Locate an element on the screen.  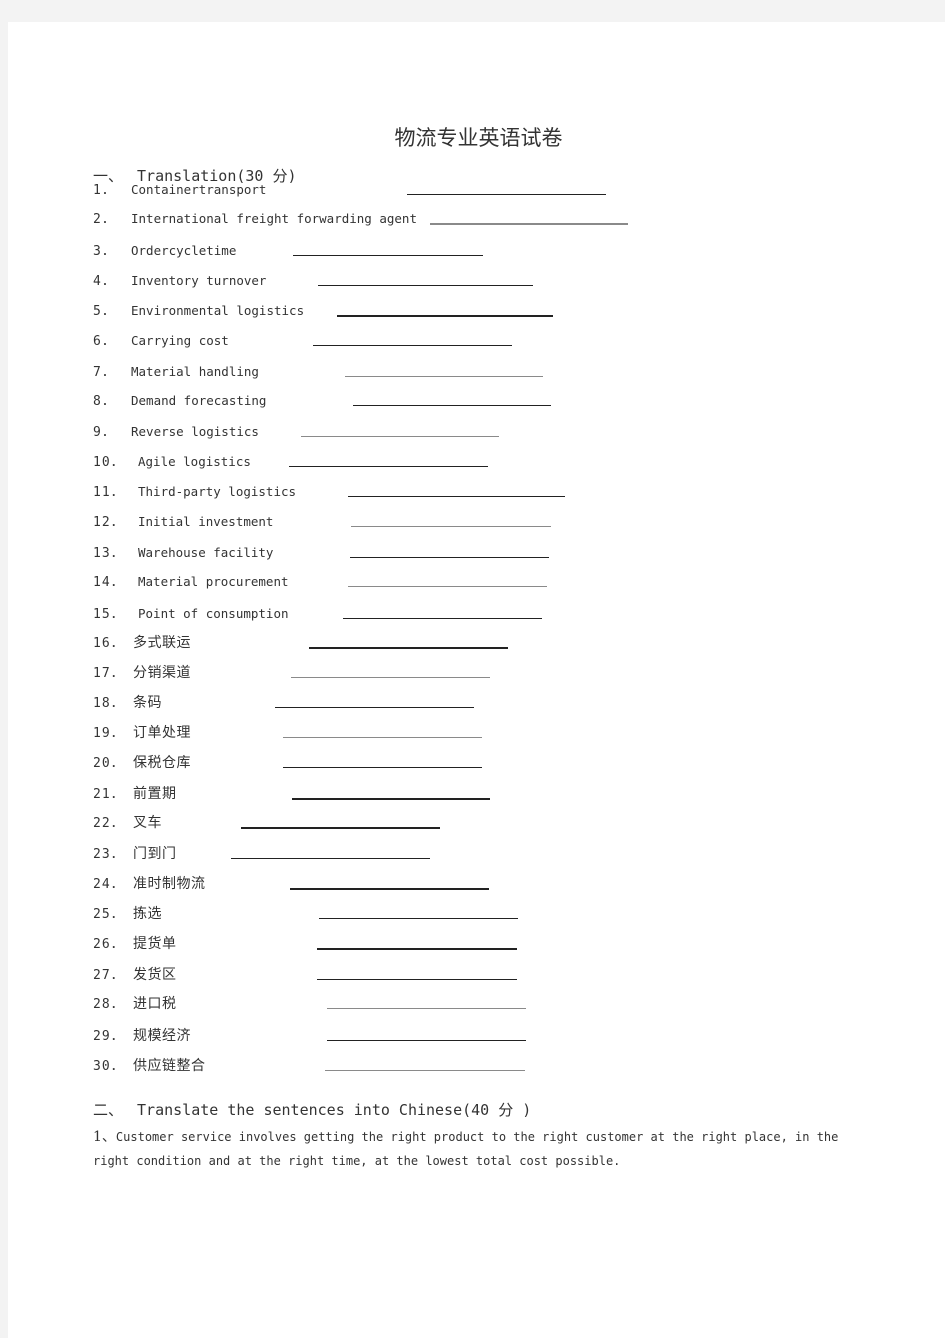
item-term: International freight forwarding agent is located at coordinates (274, 218).